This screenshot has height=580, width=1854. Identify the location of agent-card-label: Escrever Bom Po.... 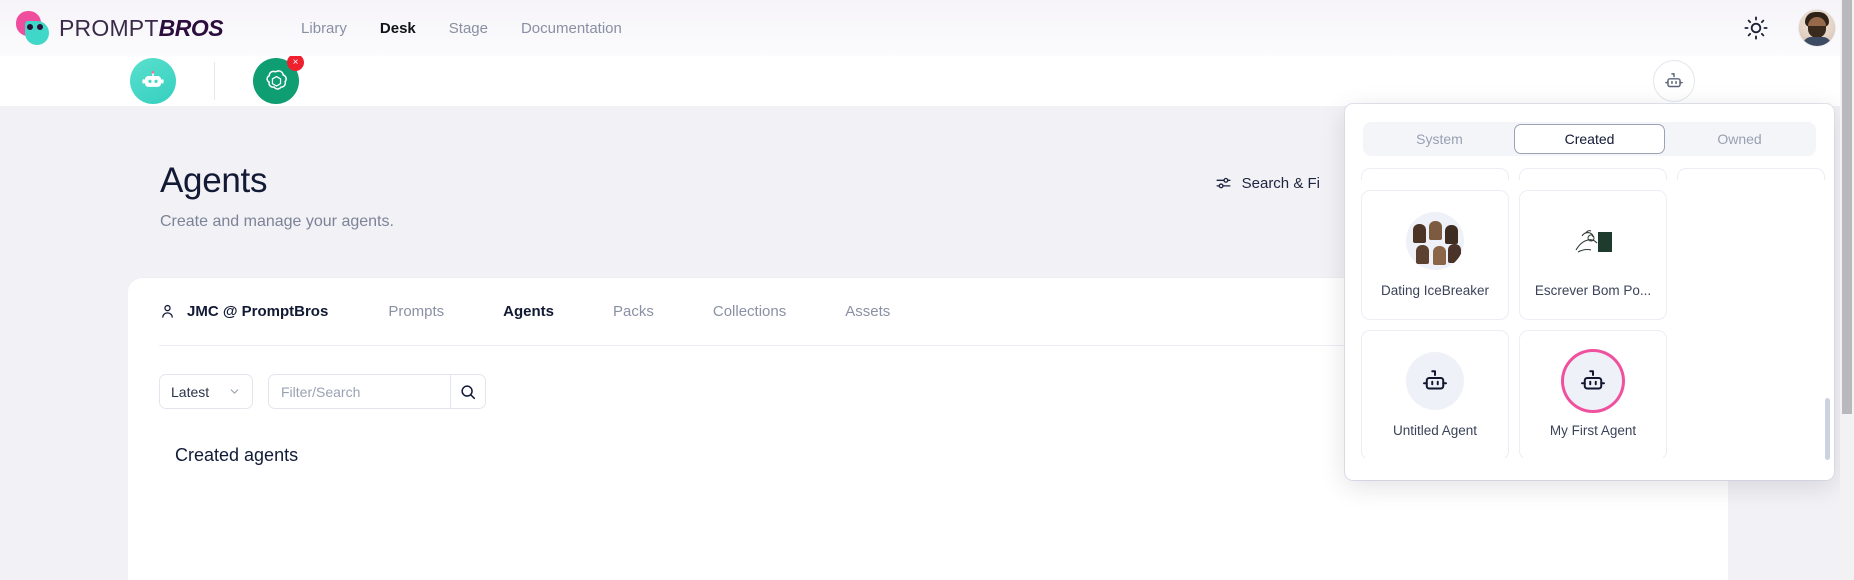
(1593, 290).